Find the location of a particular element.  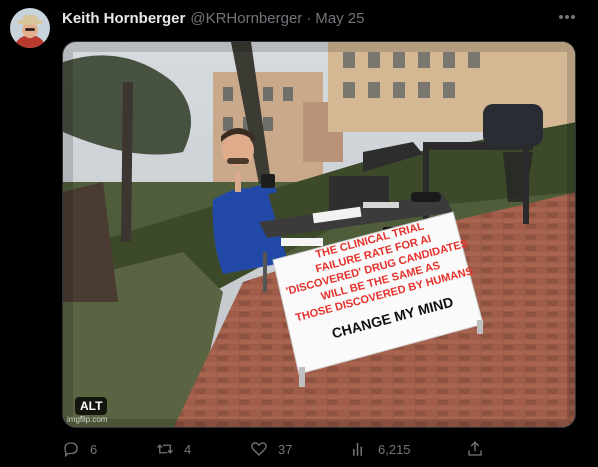

alt-text-button: ALT is located at coordinates (91, 406).